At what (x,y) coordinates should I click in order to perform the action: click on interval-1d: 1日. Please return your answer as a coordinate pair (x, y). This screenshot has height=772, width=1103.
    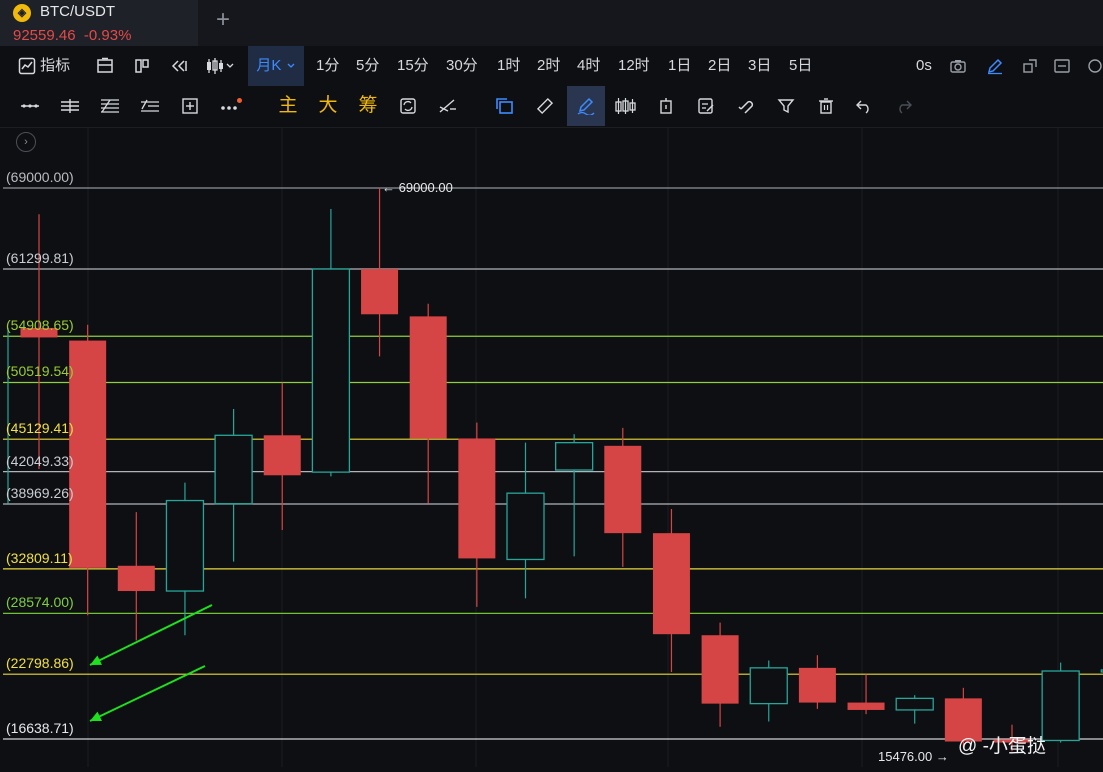
    Looking at the image, I should click on (679, 66).